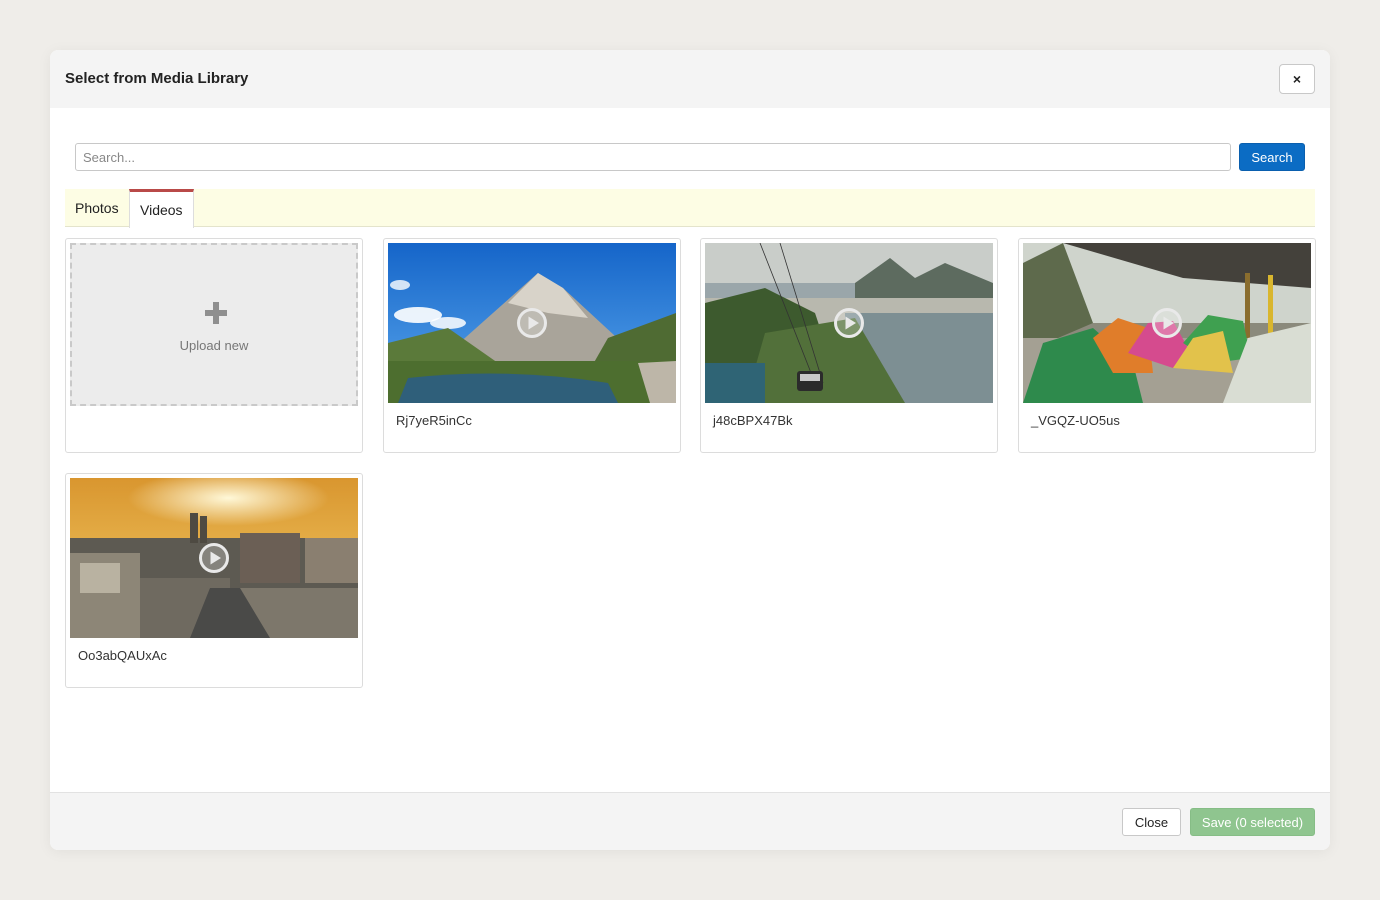  Describe the element at coordinates (122, 655) in the screenshot. I see `media-caption: Oo3abQAUxAc` at that location.